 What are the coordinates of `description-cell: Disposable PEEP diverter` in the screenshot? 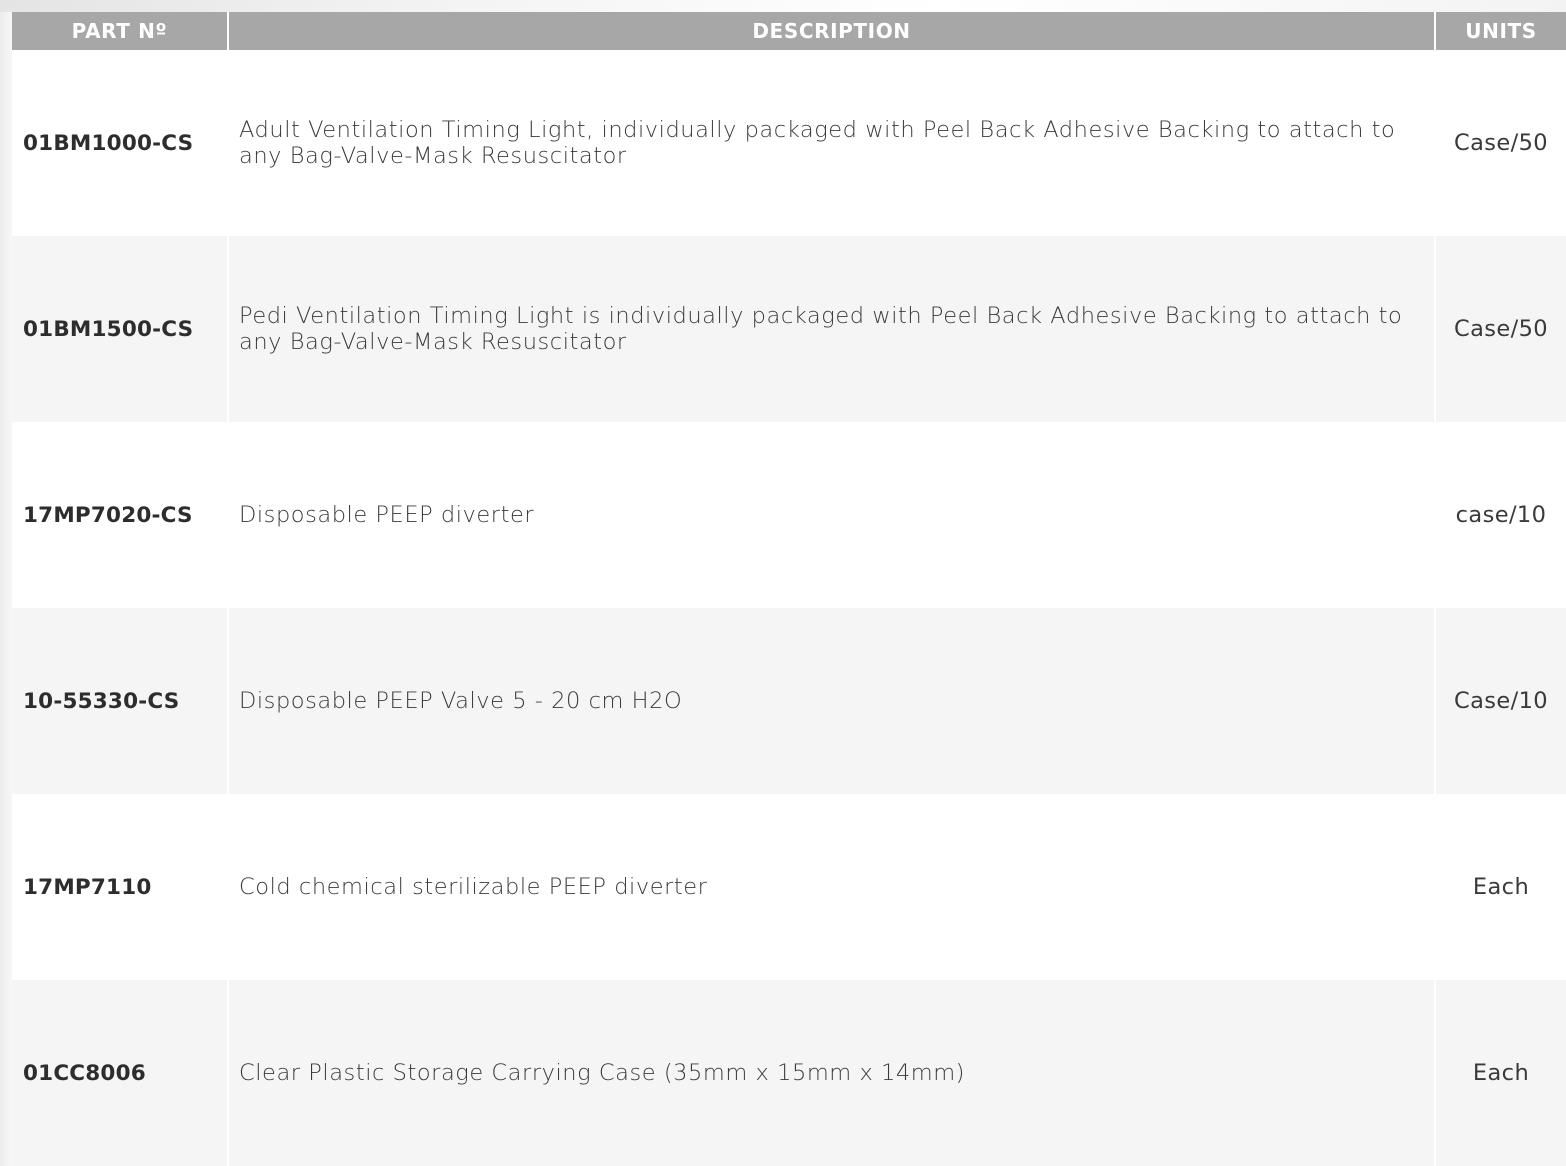 It's located at (831, 515).